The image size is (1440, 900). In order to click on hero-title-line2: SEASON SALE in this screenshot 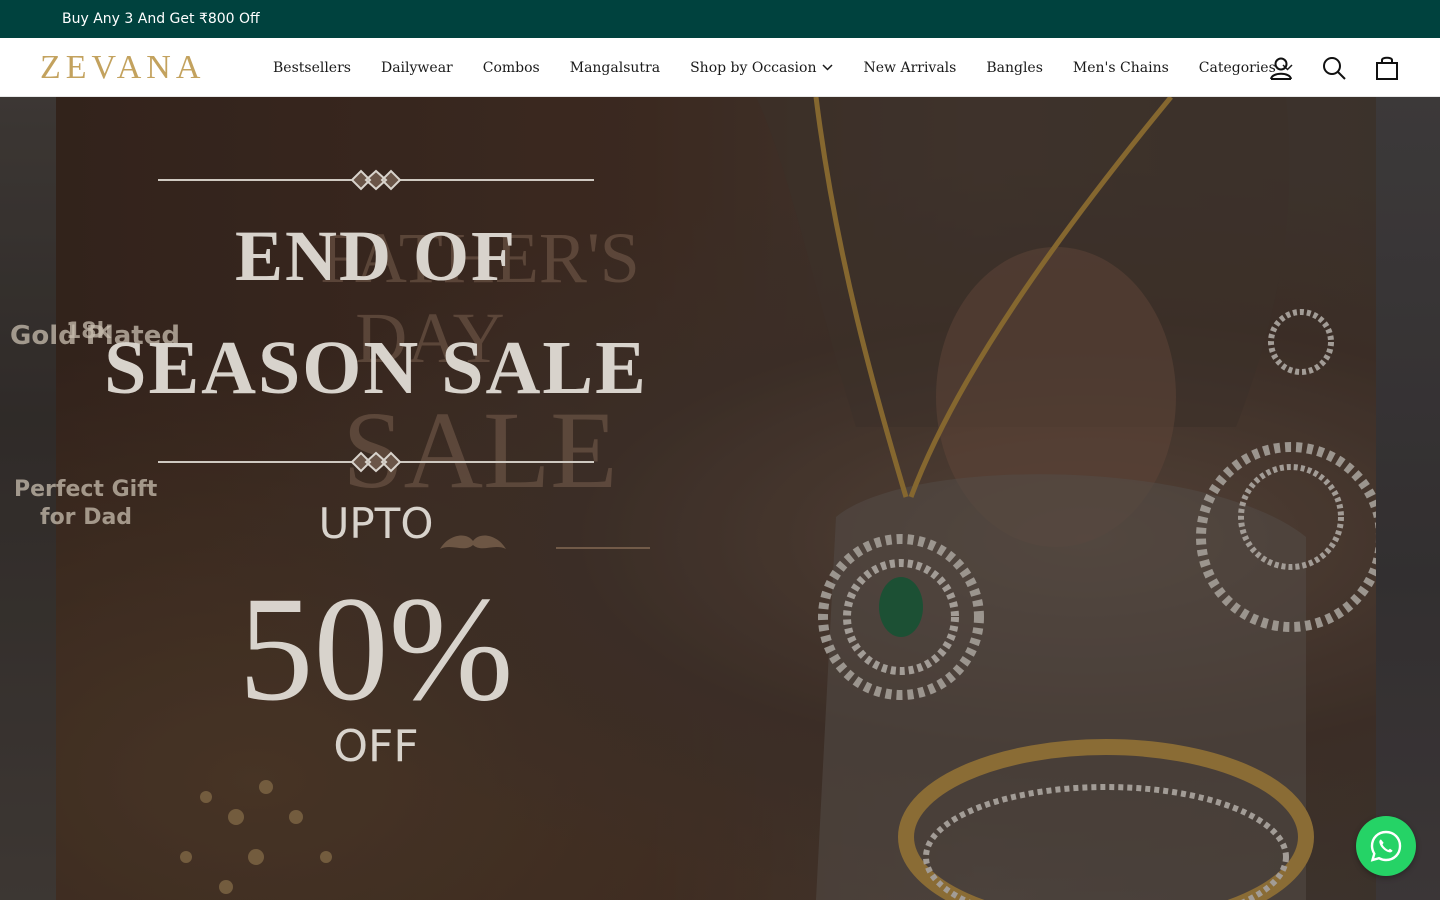, I will do `click(376, 368)`.